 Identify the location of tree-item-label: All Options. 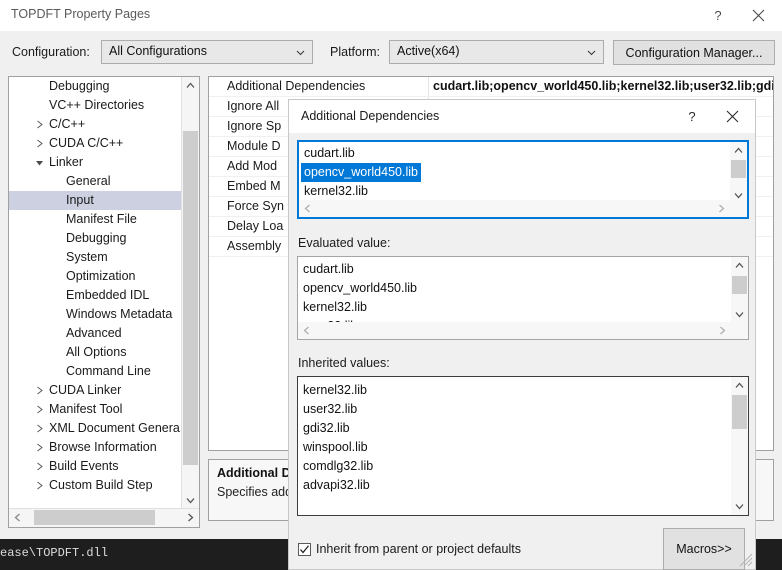
(96, 352).